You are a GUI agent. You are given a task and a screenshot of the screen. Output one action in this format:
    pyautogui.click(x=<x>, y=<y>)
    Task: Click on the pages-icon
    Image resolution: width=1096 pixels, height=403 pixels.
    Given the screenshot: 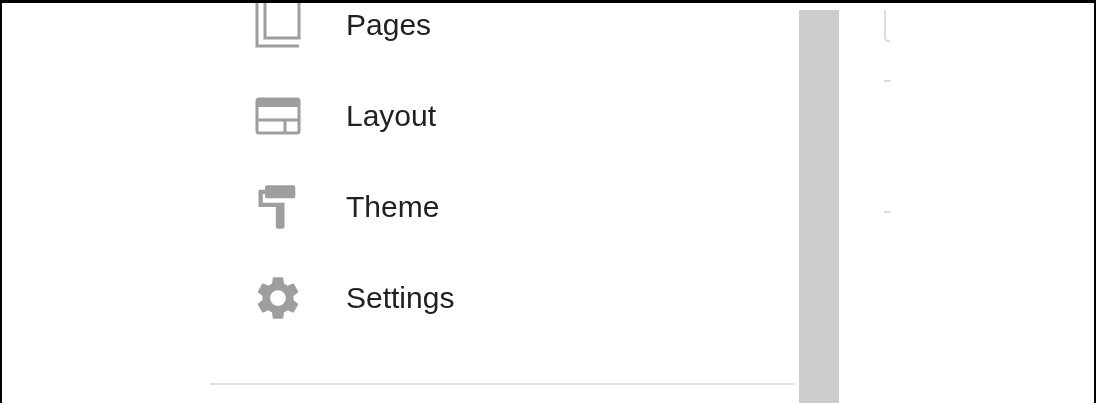 What is the action you would take?
    pyautogui.click(x=278, y=25)
    